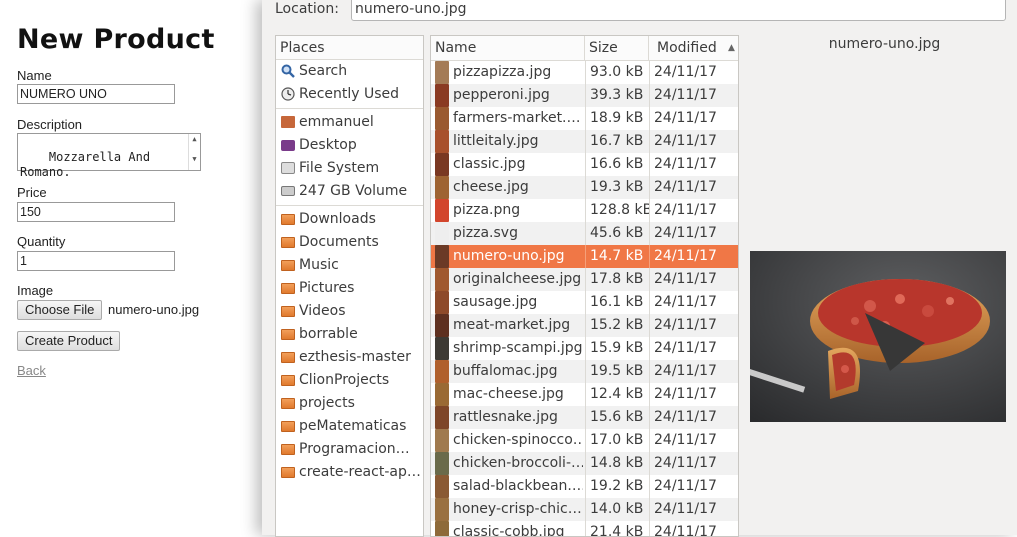 The width and height of the screenshot is (1017, 537). I want to click on file-row: buffalomac.jpg 19.5 kB 24/11/17, so click(584, 371).